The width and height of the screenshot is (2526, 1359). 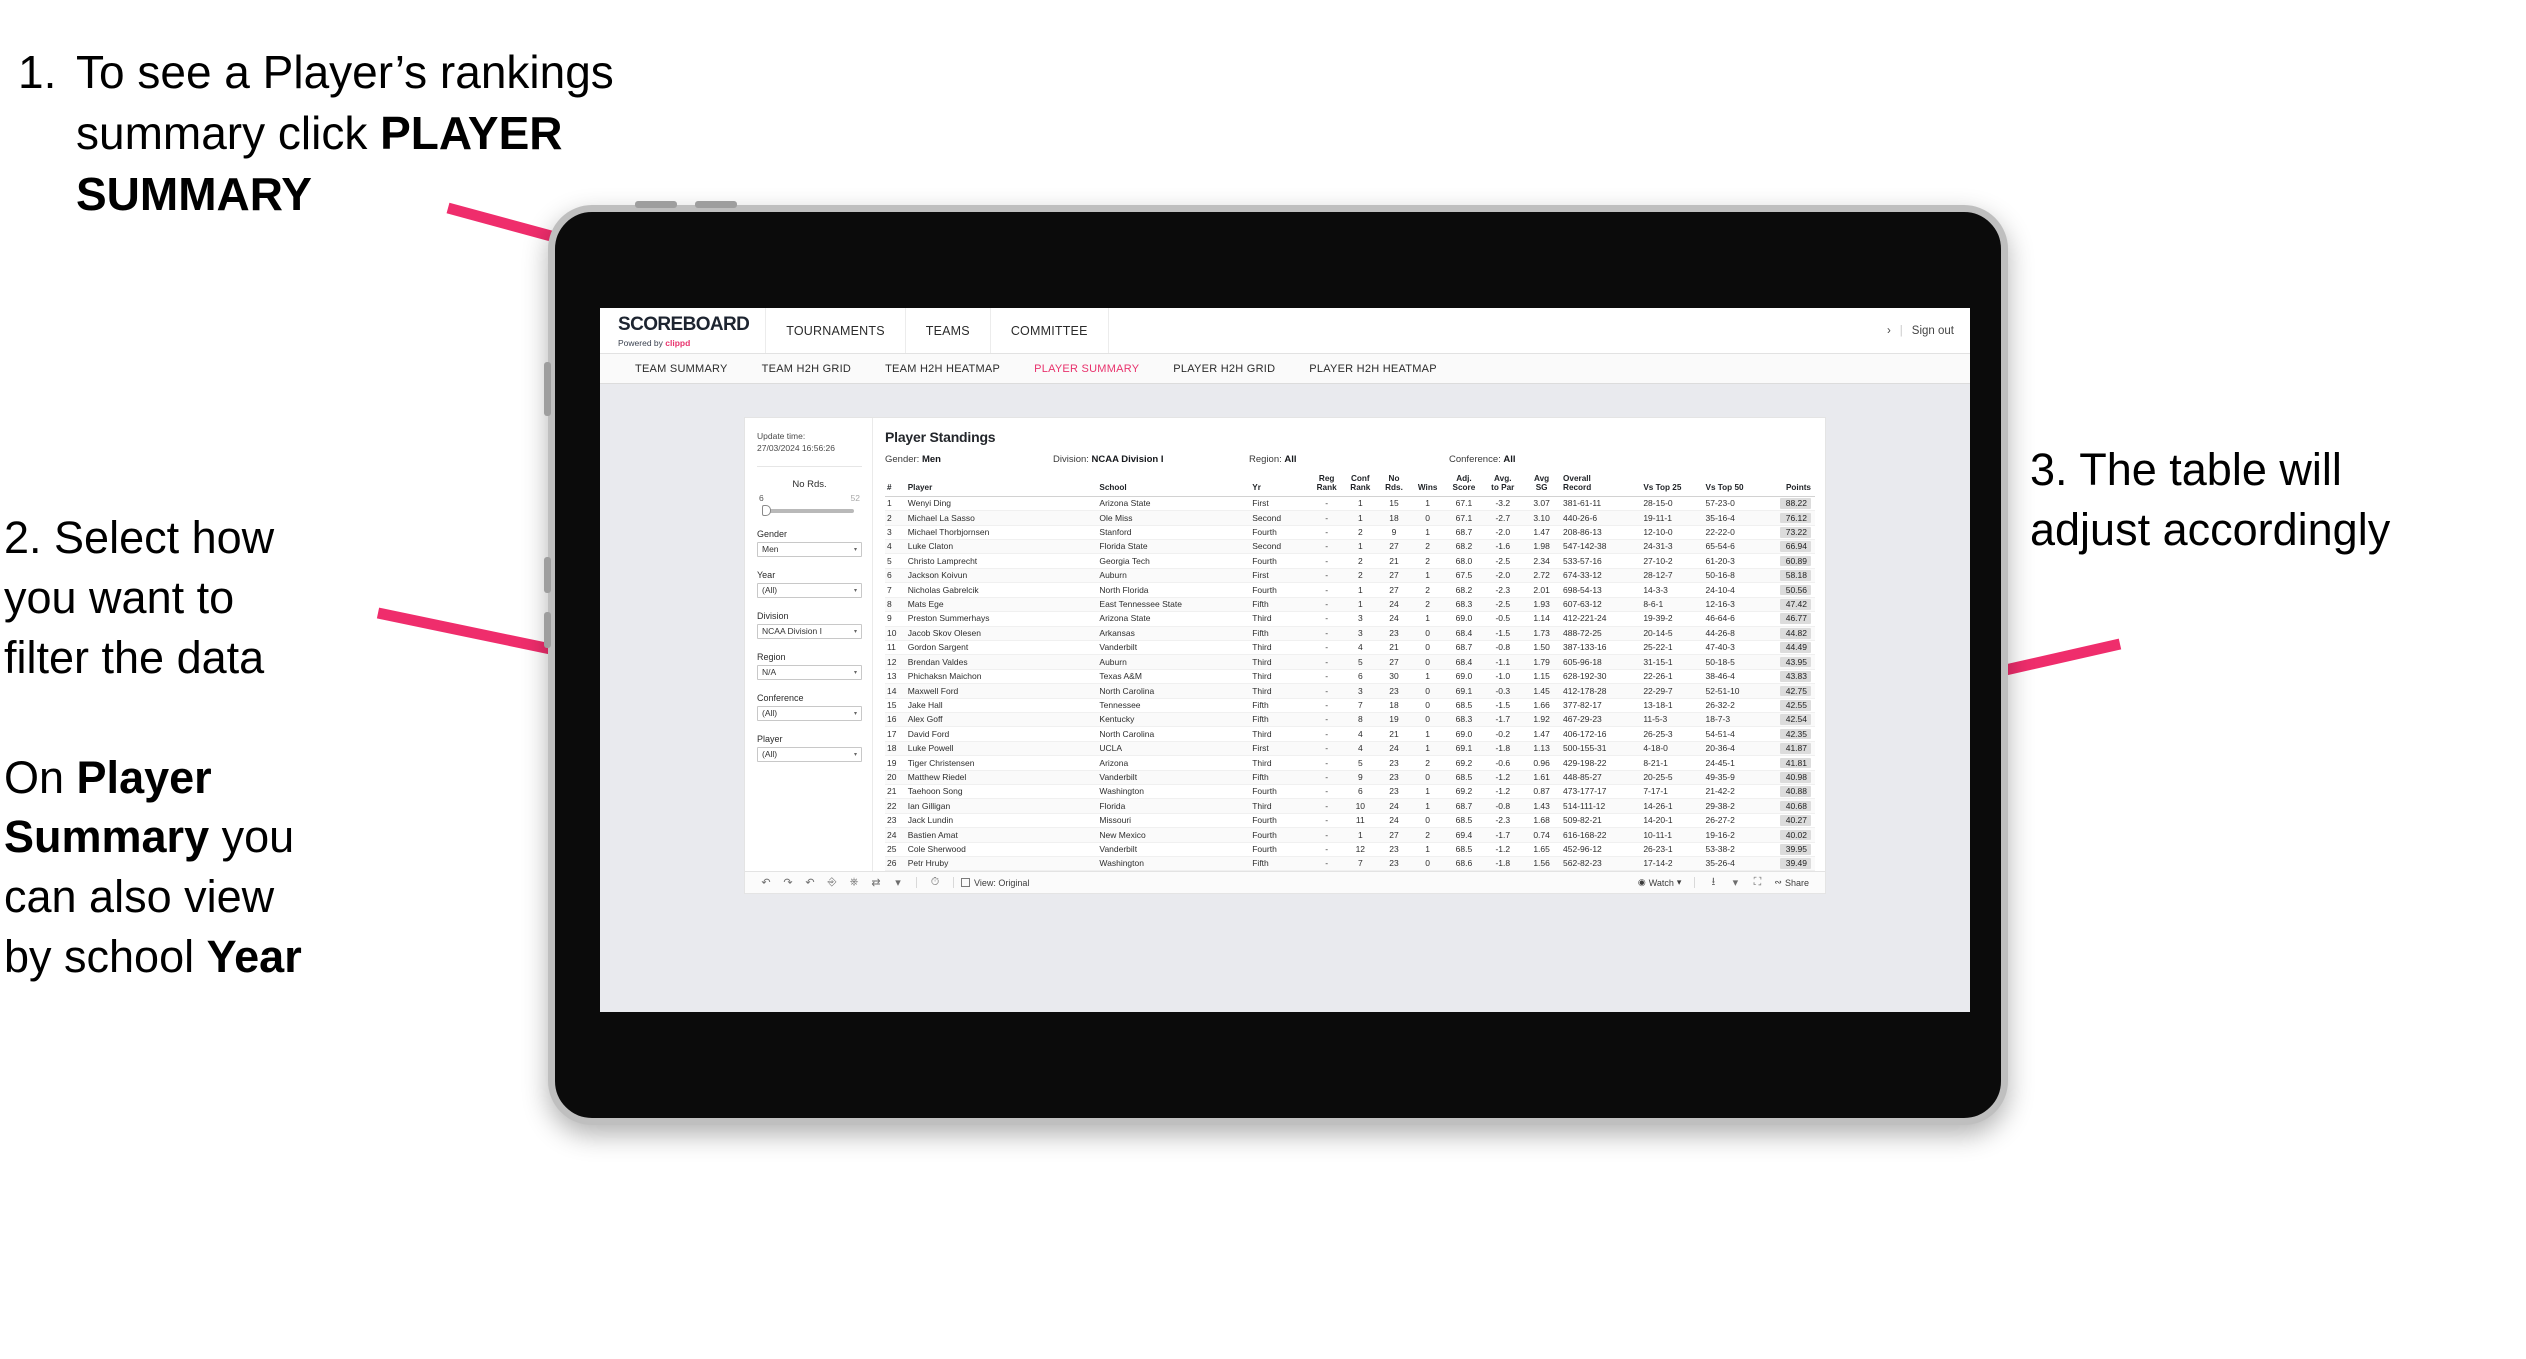 What do you see at coordinates (788, 882) in the screenshot?
I see `redo-icon: ↷` at bounding box center [788, 882].